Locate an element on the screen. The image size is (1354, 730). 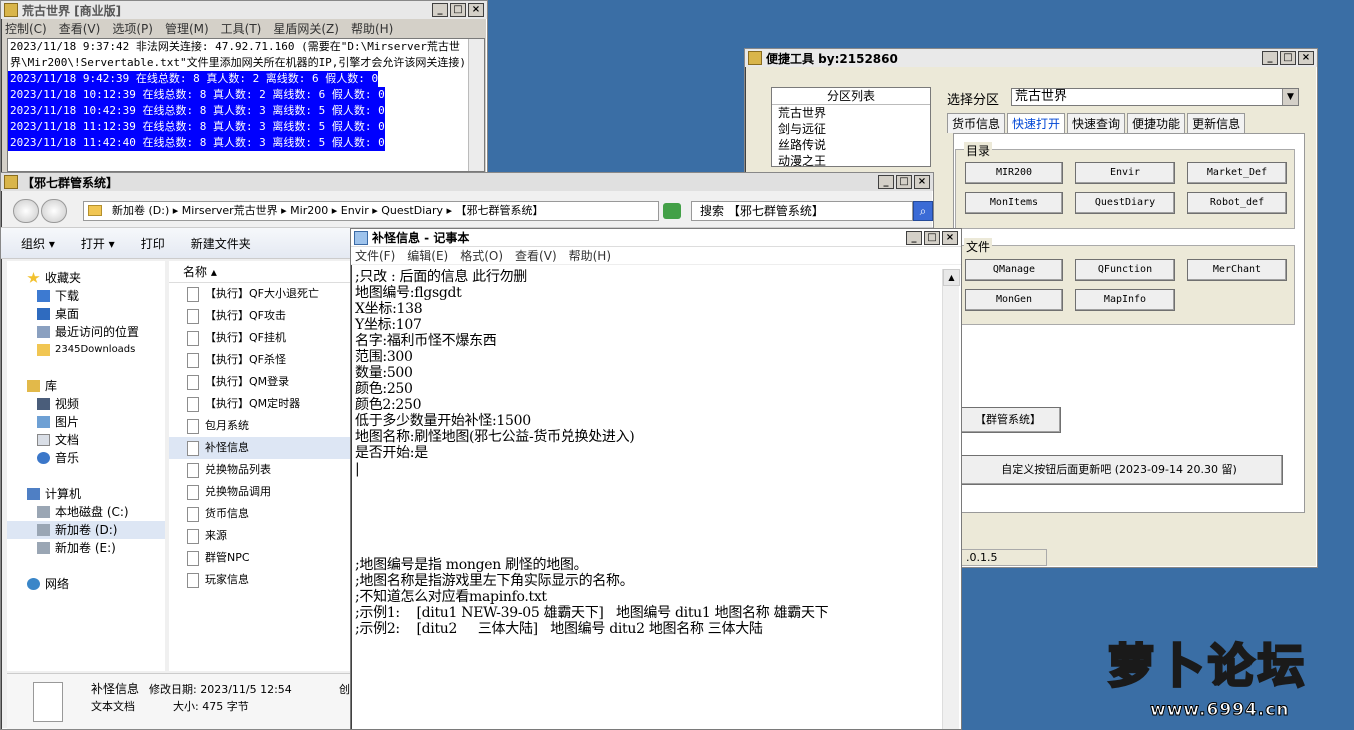
menu-gateway: 星盾网关(Z) is located at coordinates (306, 28).